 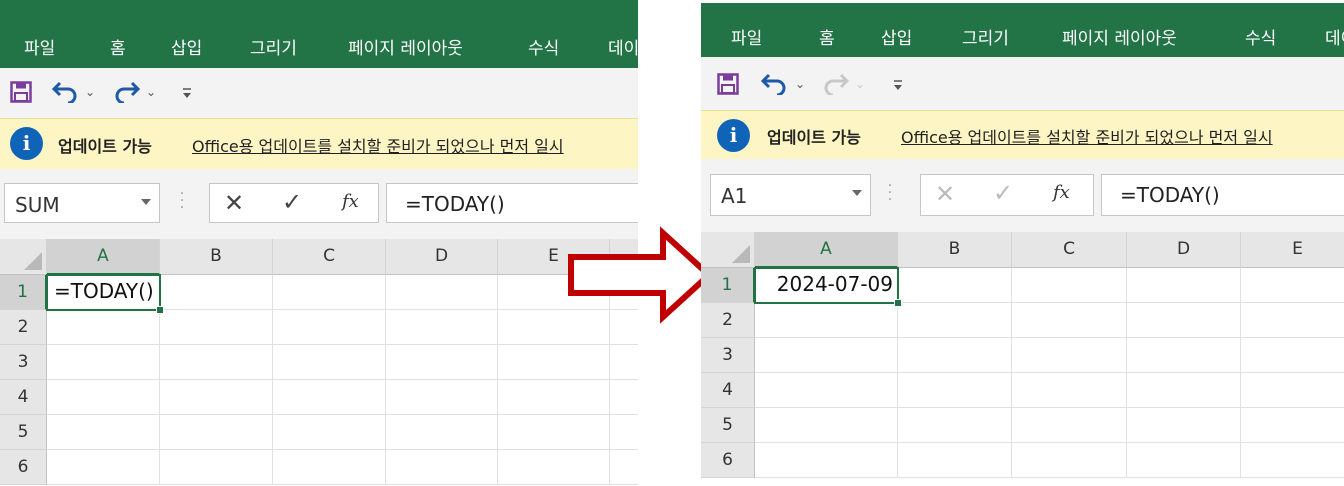 What do you see at coordinates (790, 195) in the screenshot?
I see `name-box: A1` at bounding box center [790, 195].